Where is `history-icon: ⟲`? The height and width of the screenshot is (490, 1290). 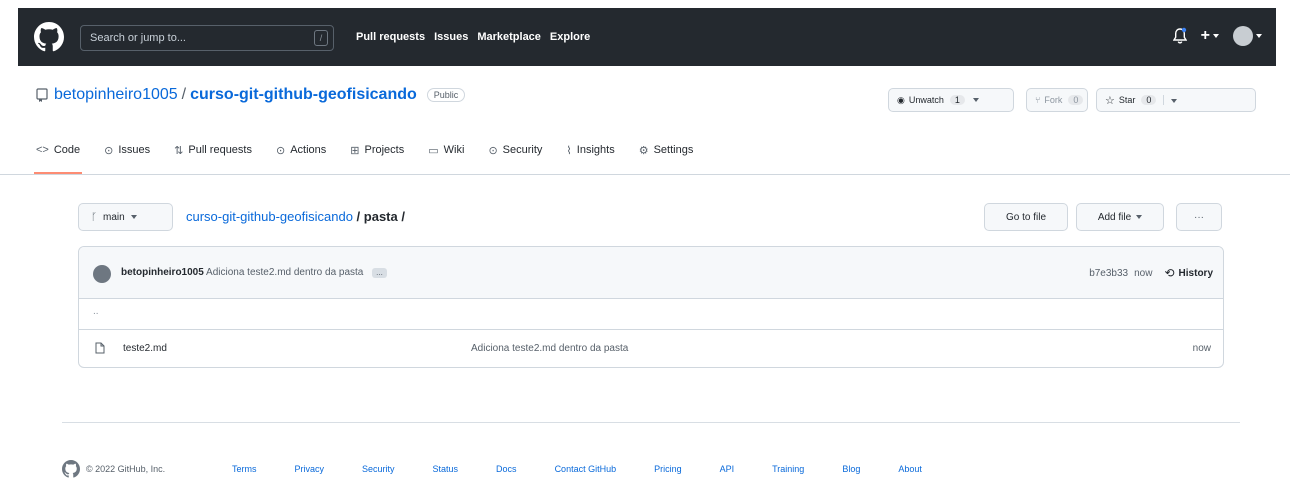 history-icon: ⟲ is located at coordinates (1169, 273).